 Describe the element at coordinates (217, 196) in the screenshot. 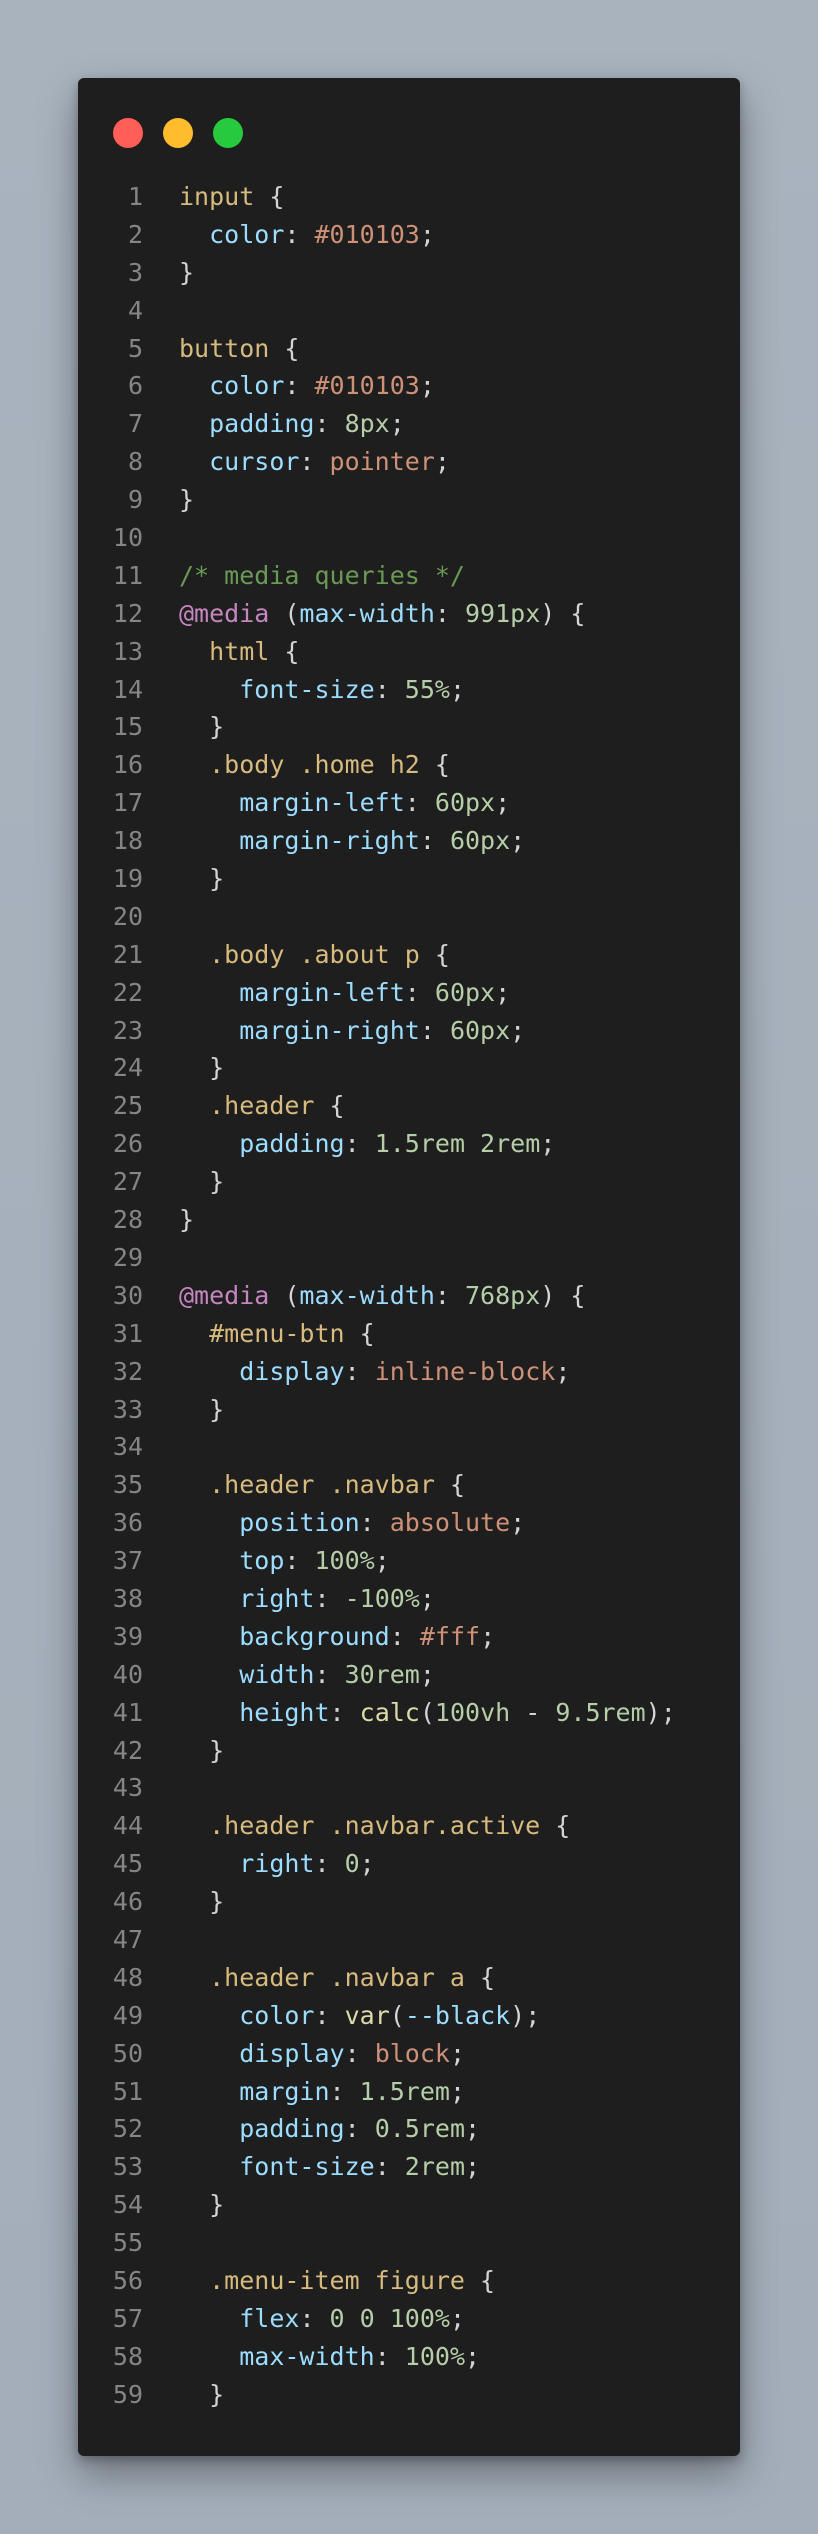

I see `code-token: input` at that location.